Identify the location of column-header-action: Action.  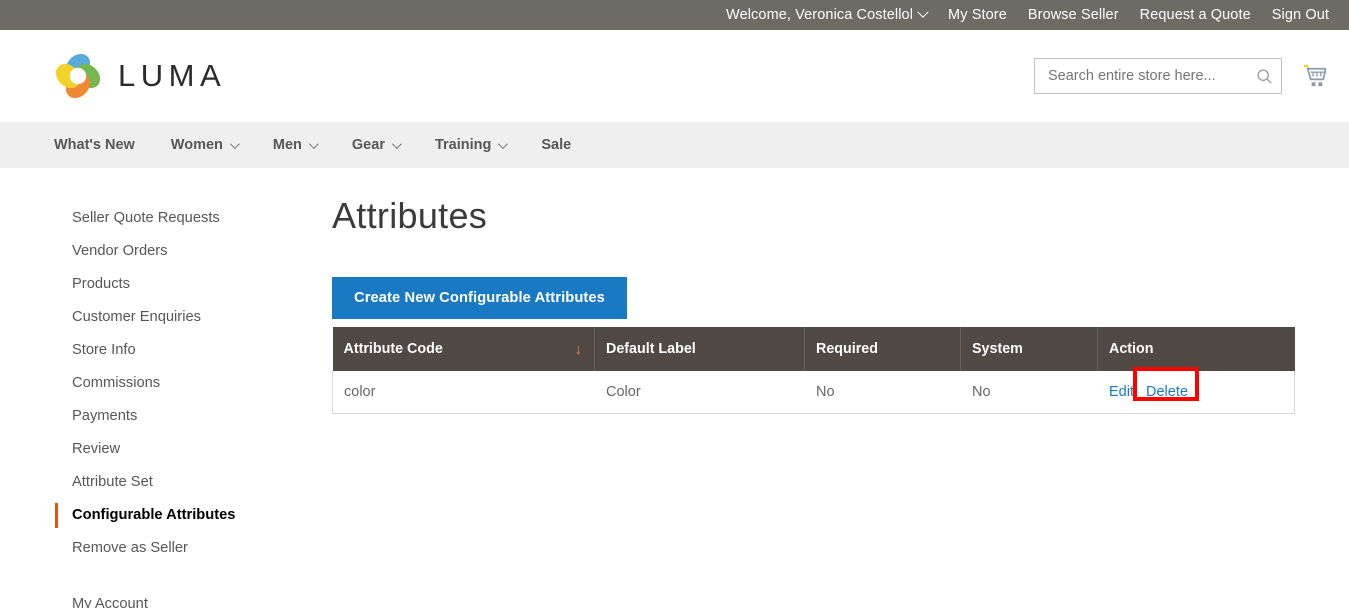
(1196, 349).